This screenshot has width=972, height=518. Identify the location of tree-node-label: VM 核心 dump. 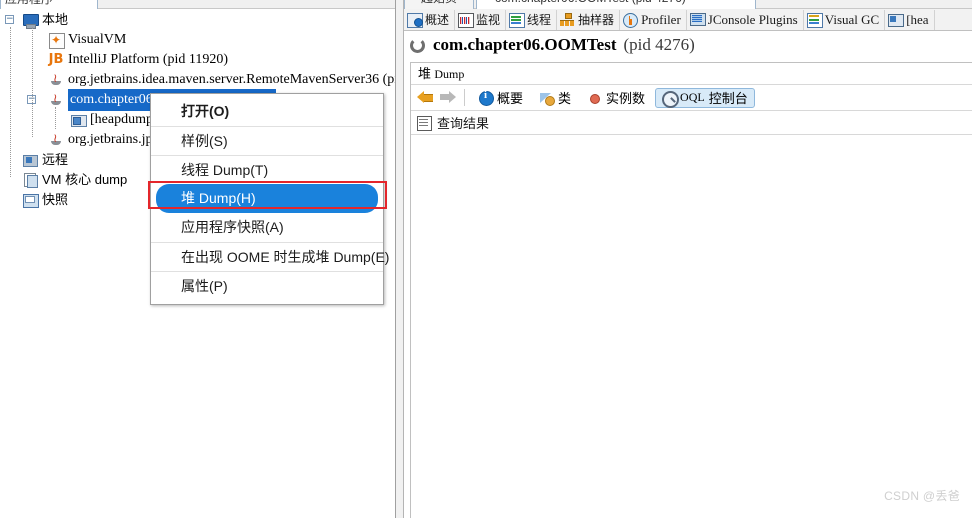
(85, 179).